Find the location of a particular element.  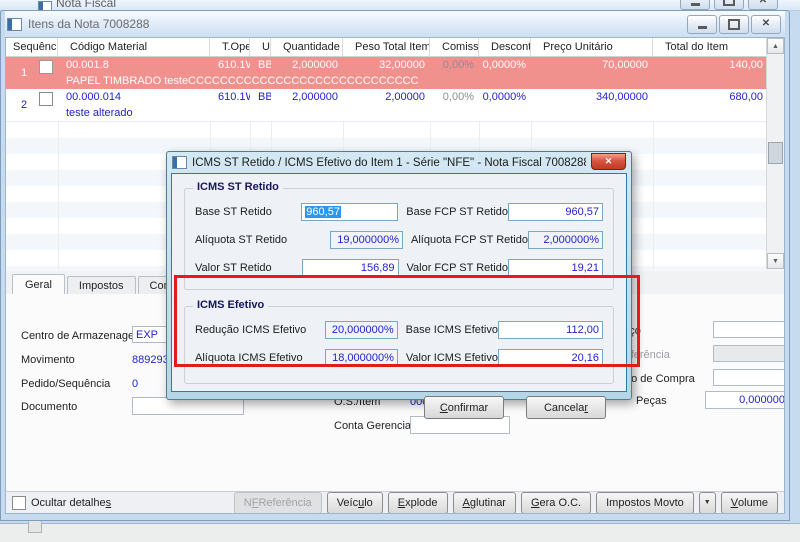

impostos-movto-dropdown-button: ▼ is located at coordinates (707, 502).